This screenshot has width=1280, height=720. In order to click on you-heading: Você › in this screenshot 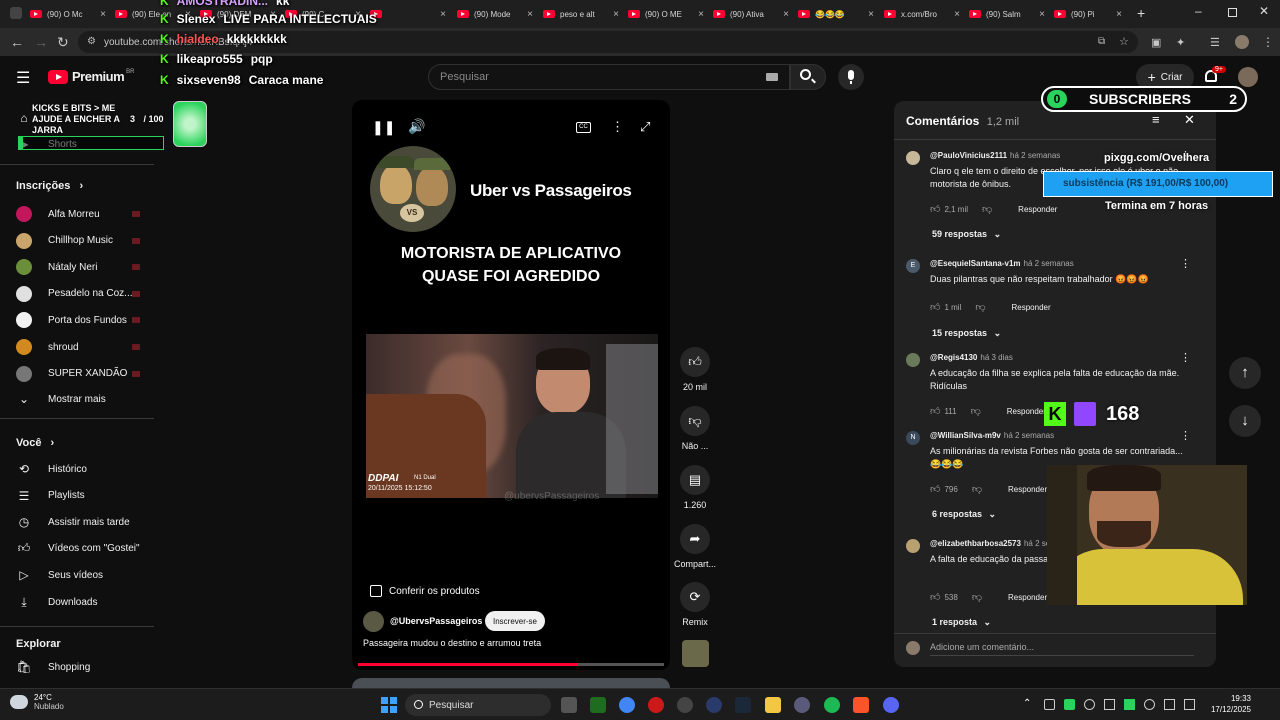, I will do `click(35, 443)`.